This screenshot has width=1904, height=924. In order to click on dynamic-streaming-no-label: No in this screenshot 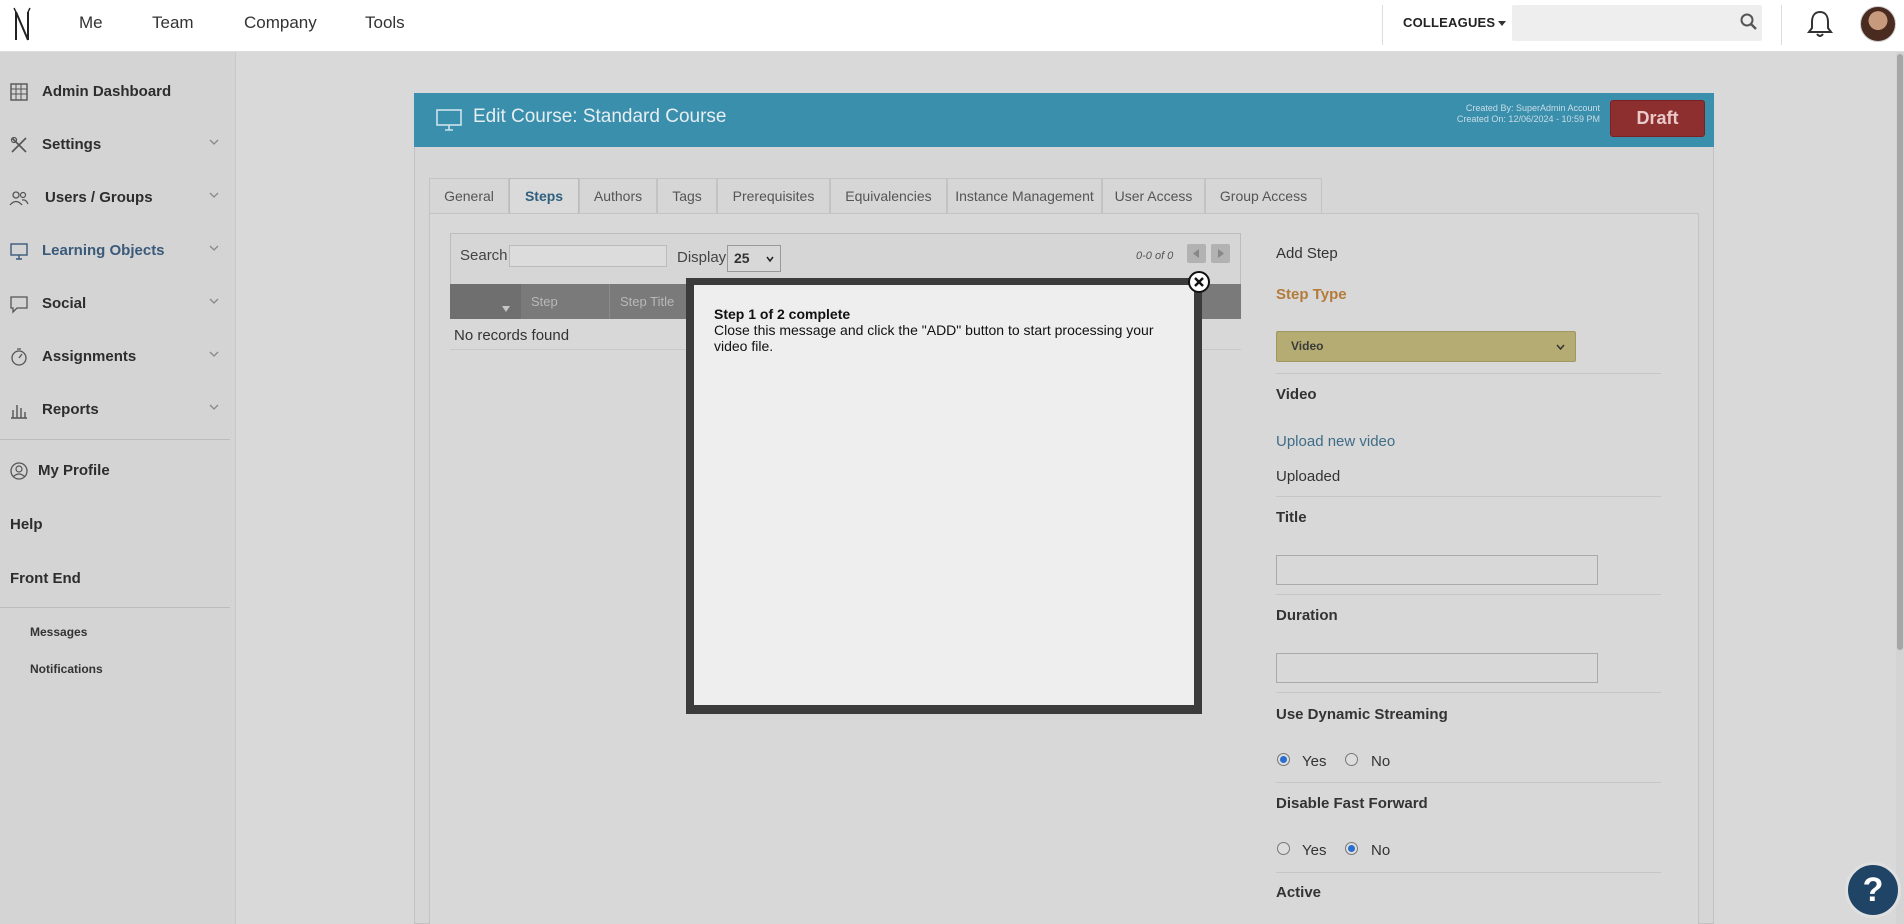, I will do `click(1381, 761)`.